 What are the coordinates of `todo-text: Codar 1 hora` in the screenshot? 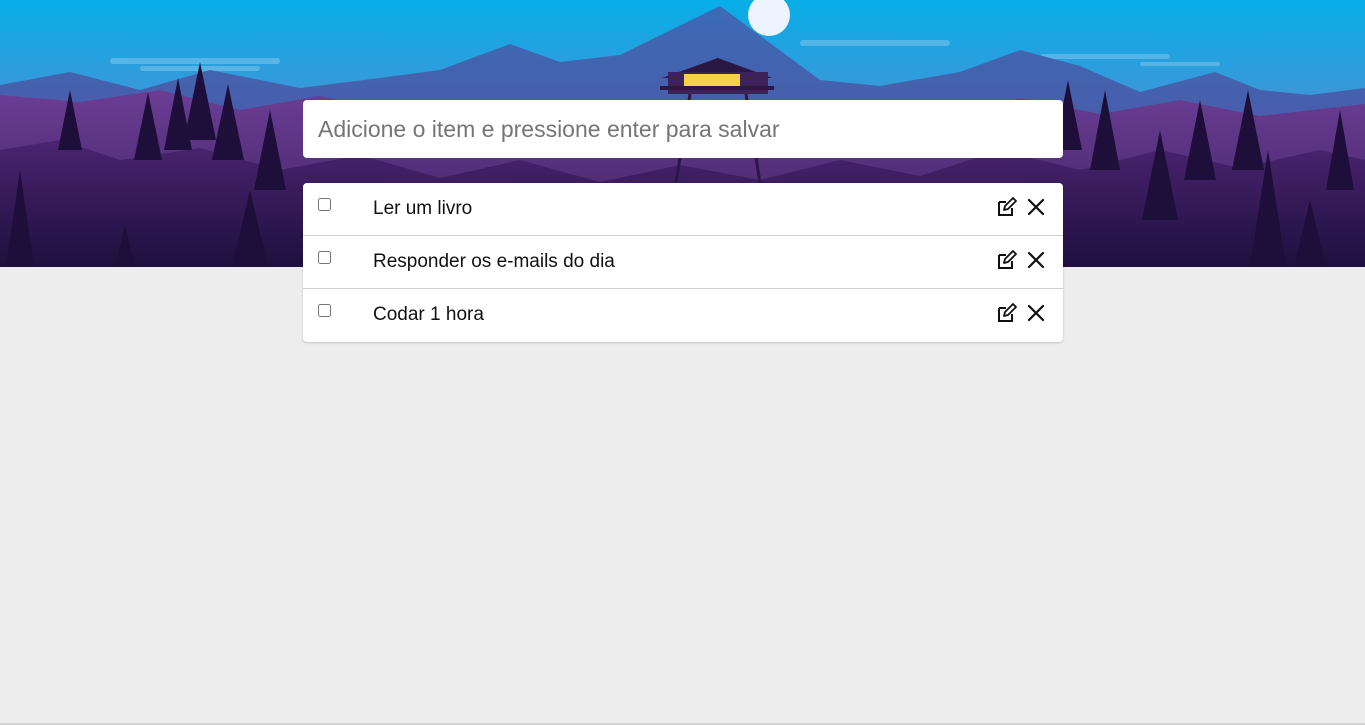 It's located at (428, 314).